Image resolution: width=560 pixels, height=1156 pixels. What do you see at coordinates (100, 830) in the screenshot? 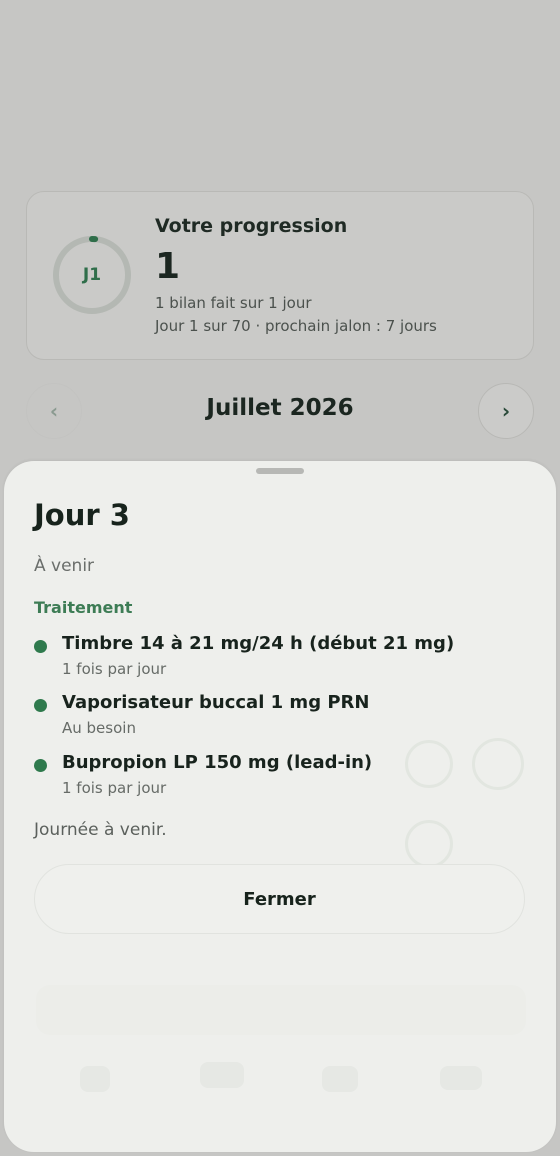
I see `day-note: Journée à venir.` at bounding box center [100, 830].